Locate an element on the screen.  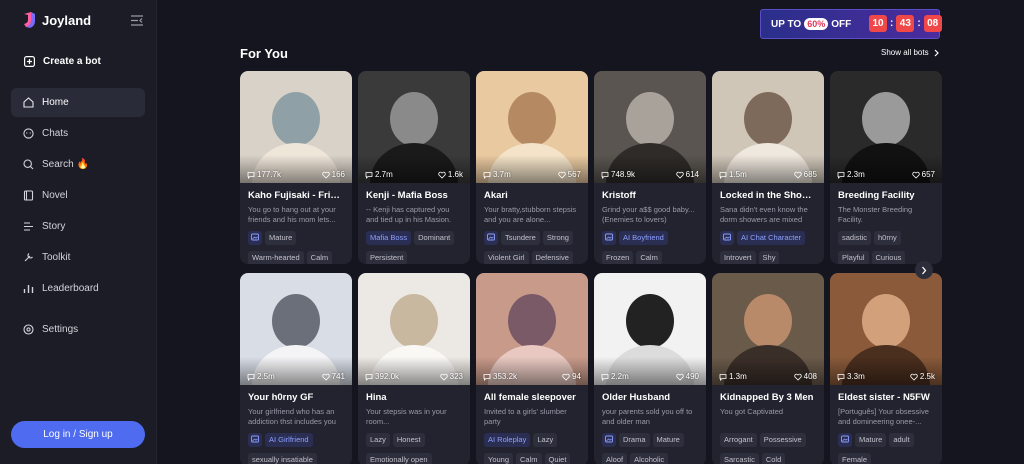
bot-tag: AI Roleplay is located at coordinates (507, 440).